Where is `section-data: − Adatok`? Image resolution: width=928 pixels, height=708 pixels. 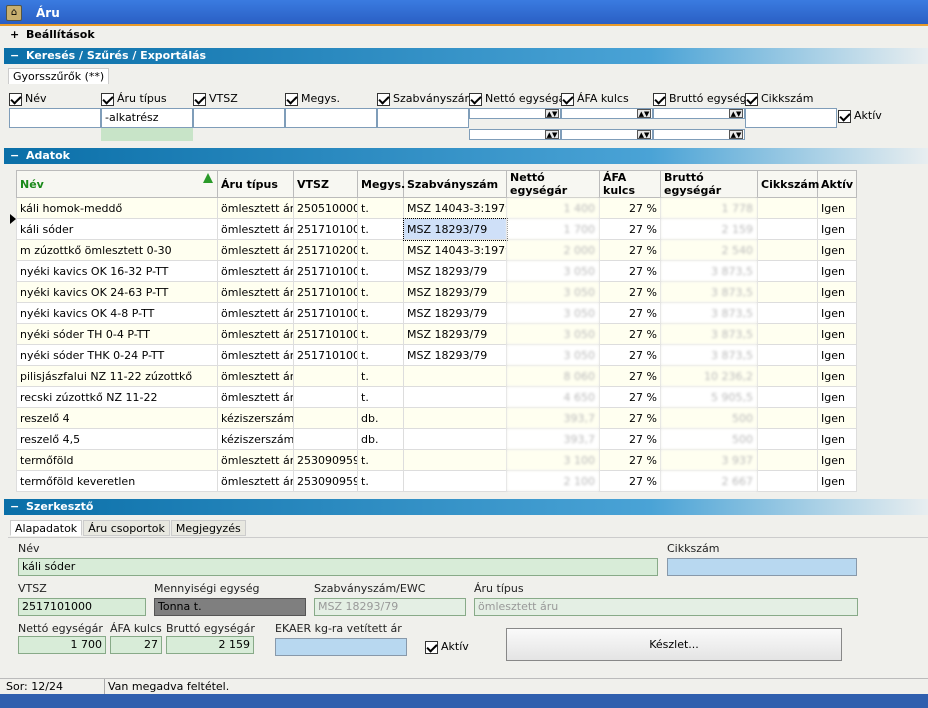
section-data: − Adatok is located at coordinates (466, 156).